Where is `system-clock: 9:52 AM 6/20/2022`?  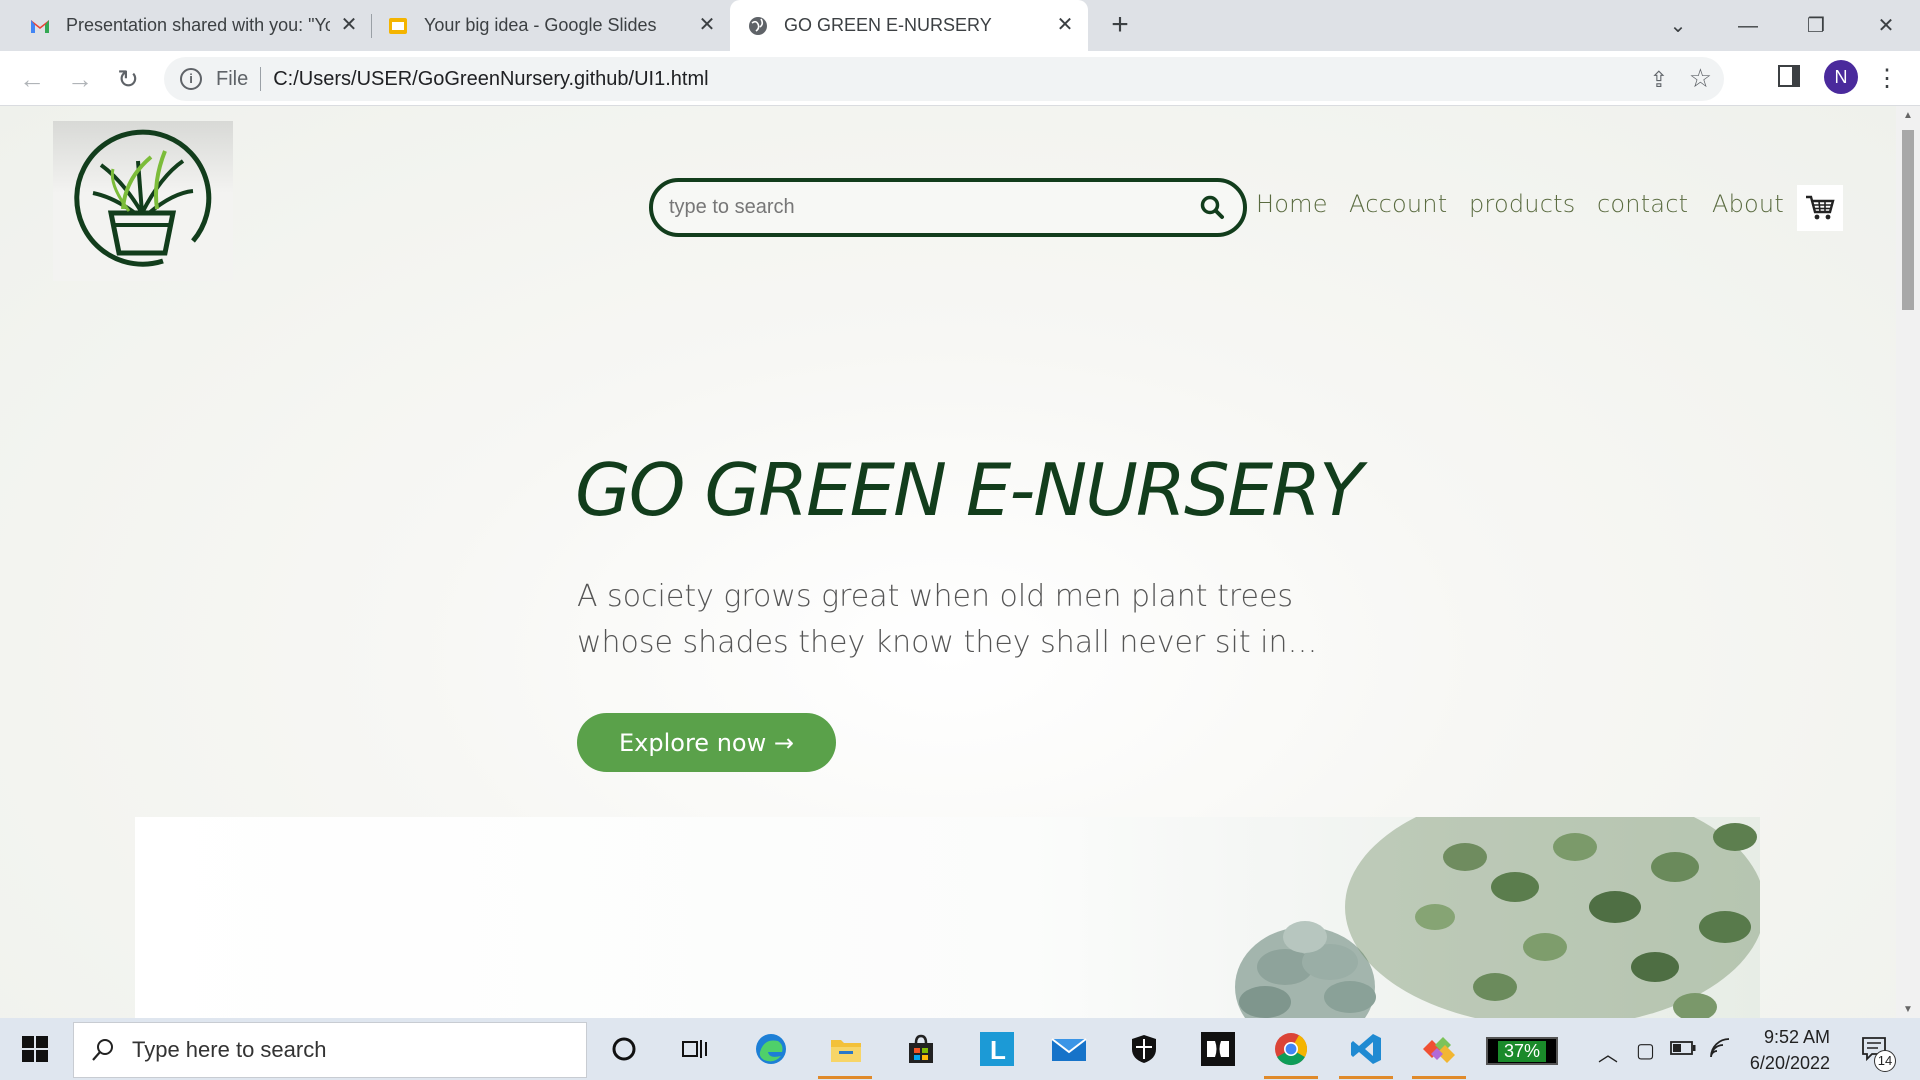
system-clock: 9:52 AM 6/20/2022 is located at coordinates (1785, 1050).